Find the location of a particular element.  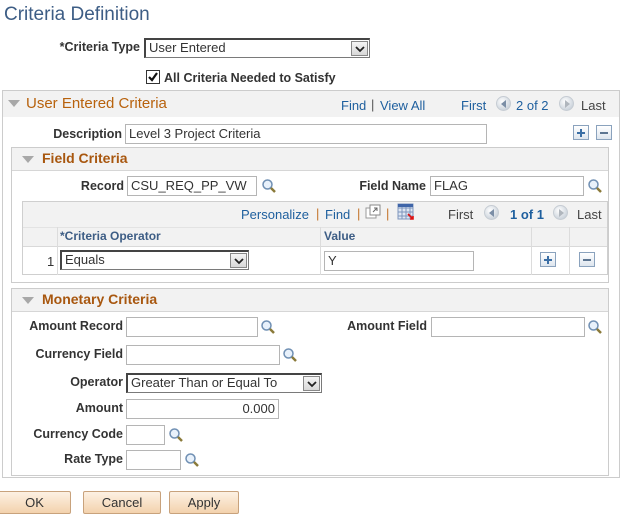

monetary-criteria-title: Monetary Criteria is located at coordinates (100, 299).